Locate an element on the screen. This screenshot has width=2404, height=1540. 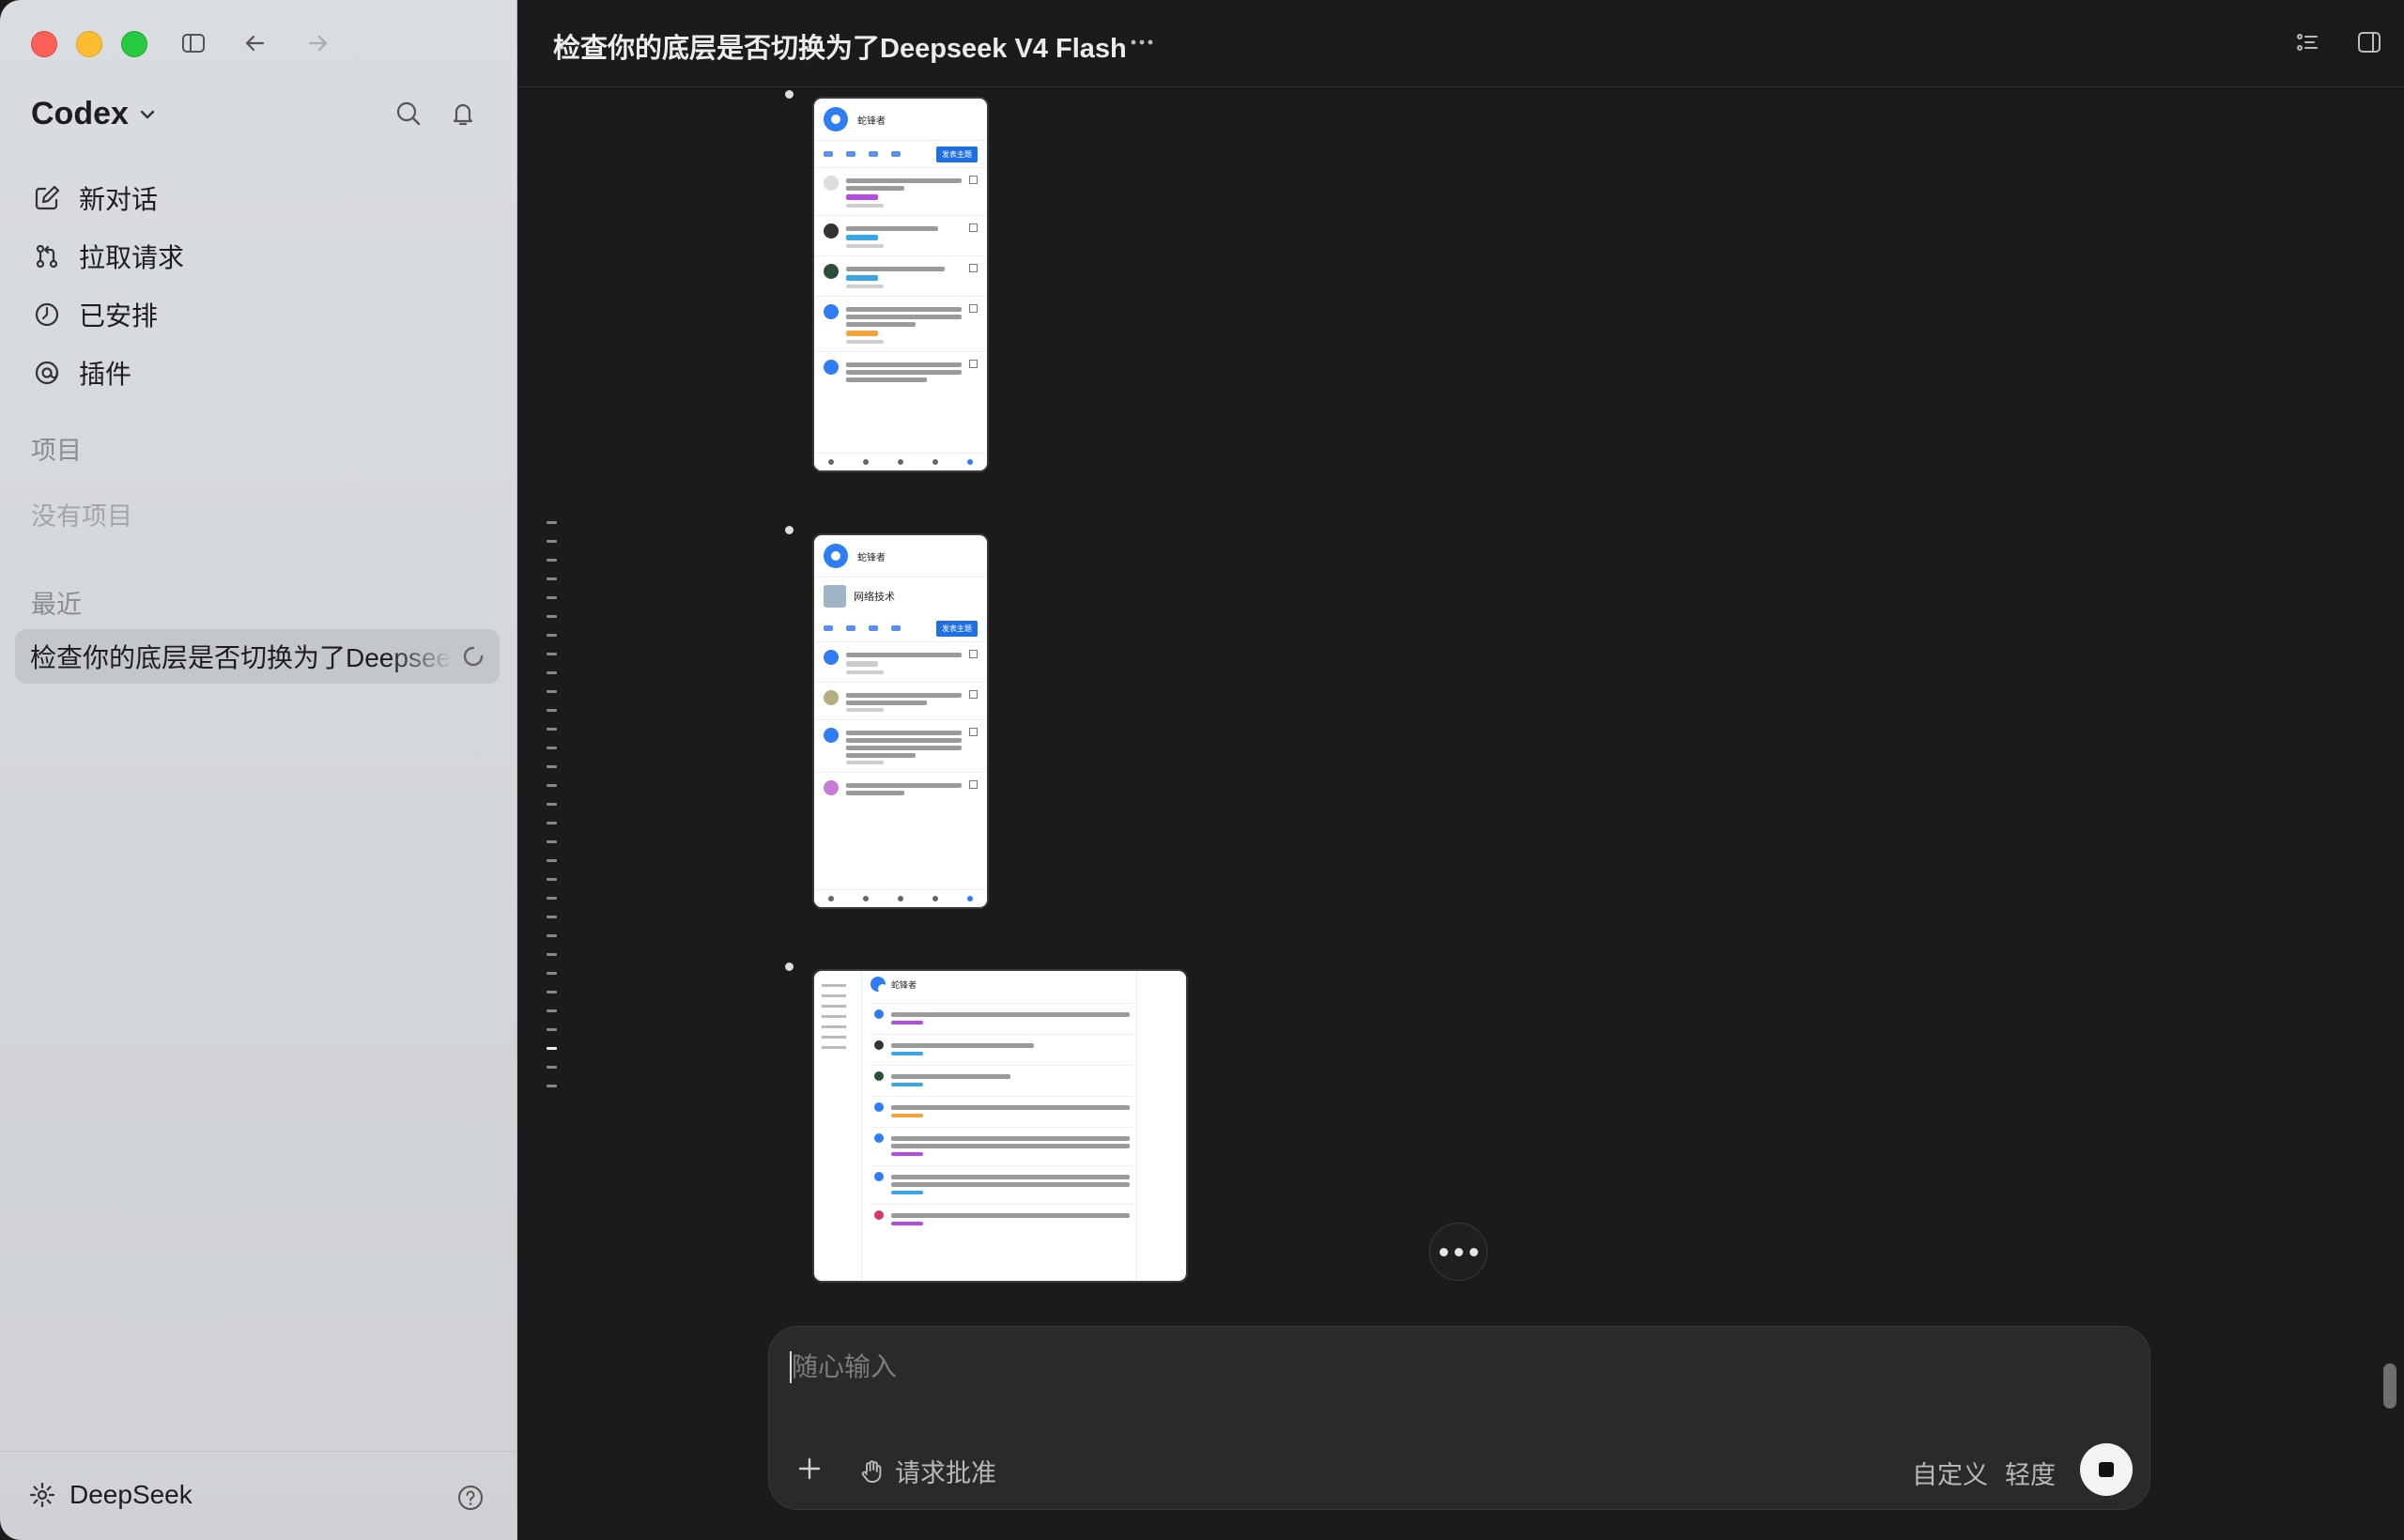
plus-icon is located at coordinates (809, 1468).